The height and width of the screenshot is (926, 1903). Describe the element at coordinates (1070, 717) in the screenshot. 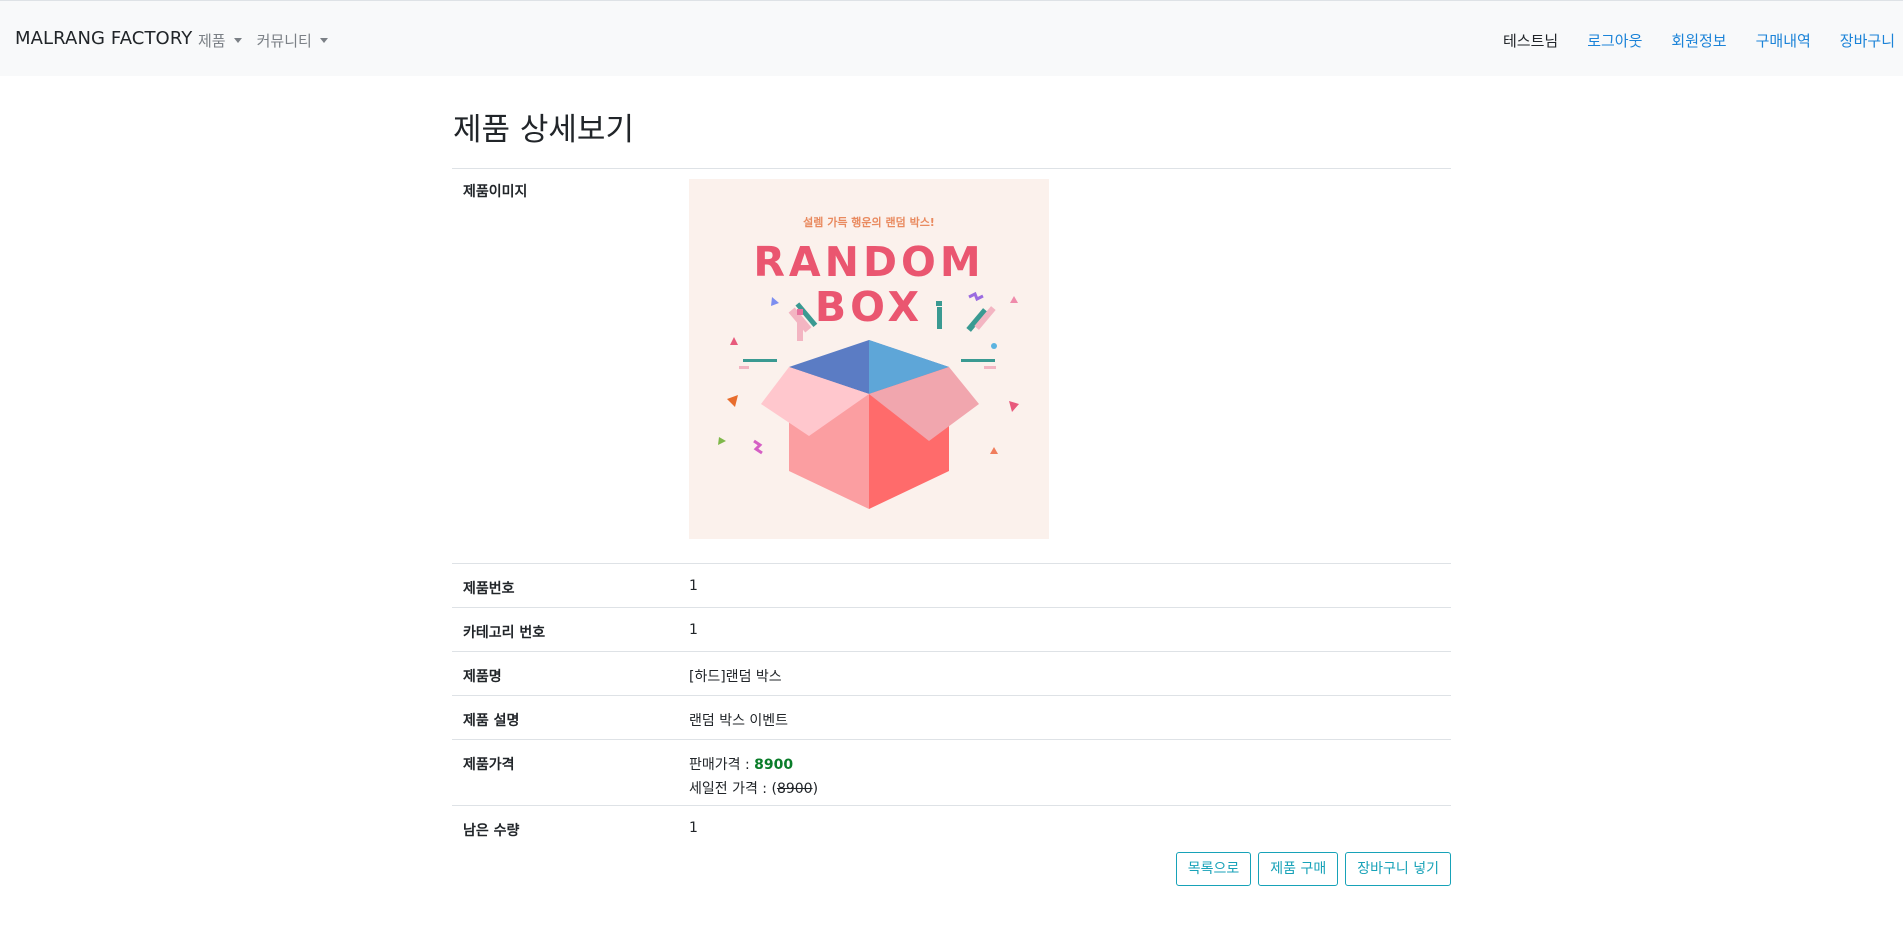

I see `product-description-value: 랜덤 박스 이벤트` at that location.